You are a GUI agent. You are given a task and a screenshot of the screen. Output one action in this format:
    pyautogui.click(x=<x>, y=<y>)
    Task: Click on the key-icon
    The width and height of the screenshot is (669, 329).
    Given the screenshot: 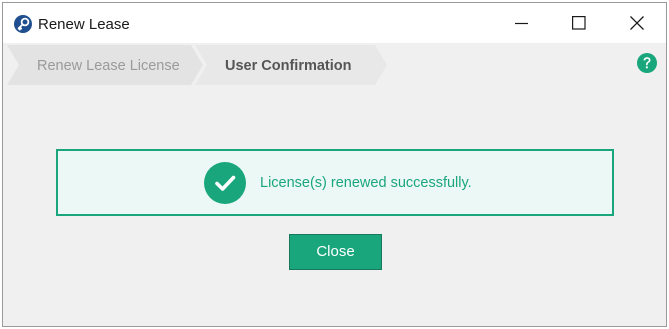 What is the action you would take?
    pyautogui.click(x=23, y=24)
    